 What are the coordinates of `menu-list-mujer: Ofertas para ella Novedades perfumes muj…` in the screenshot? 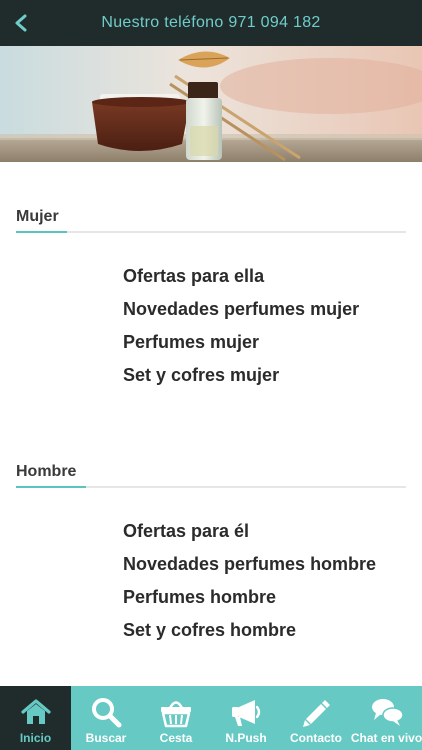 It's located at (241, 332).